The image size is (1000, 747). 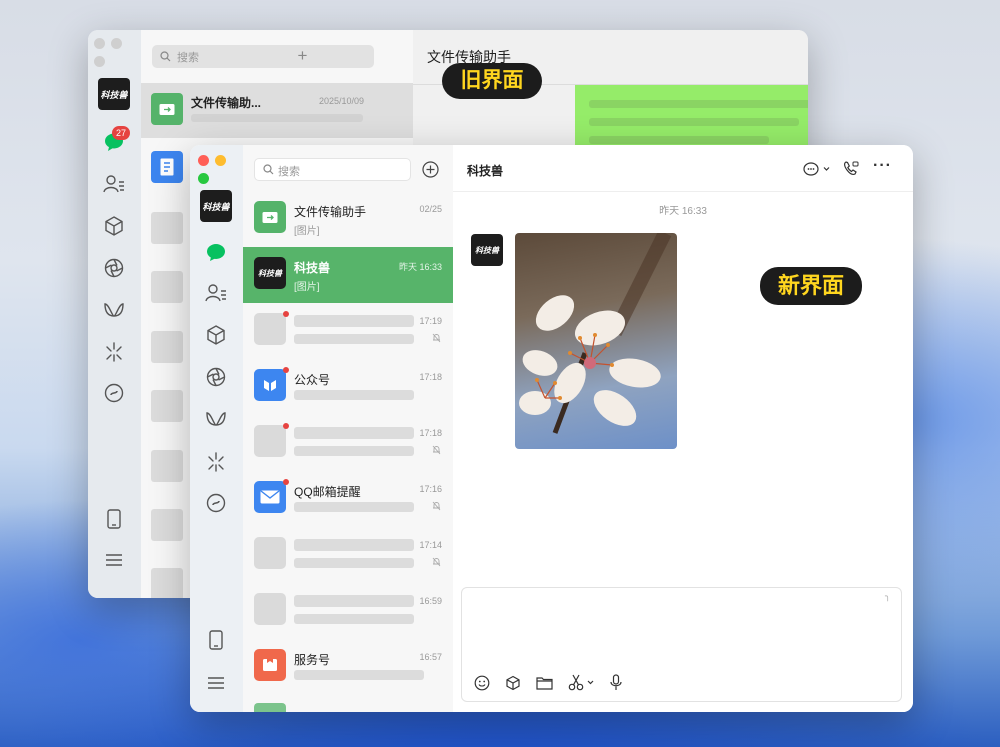 What do you see at coordinates (348, 331) in the screenshot?
I see `list-item: 17:19` at bounding box center [348, 331].